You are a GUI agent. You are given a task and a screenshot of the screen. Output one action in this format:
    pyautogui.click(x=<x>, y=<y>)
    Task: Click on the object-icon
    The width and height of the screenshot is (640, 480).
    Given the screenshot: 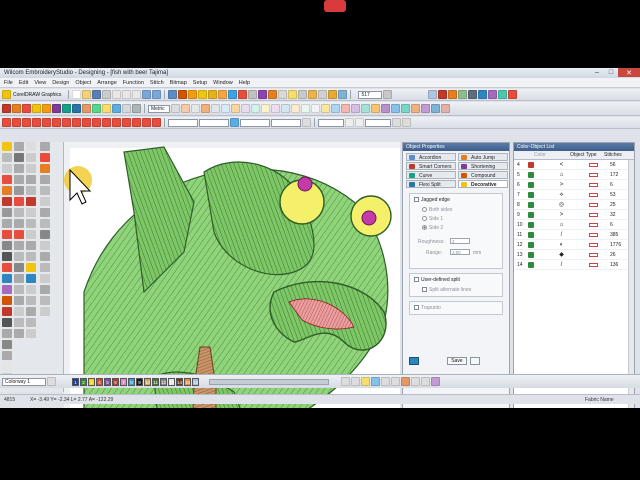 What is the action you would take?
    pyautogui.click(x=365, y=381)
    